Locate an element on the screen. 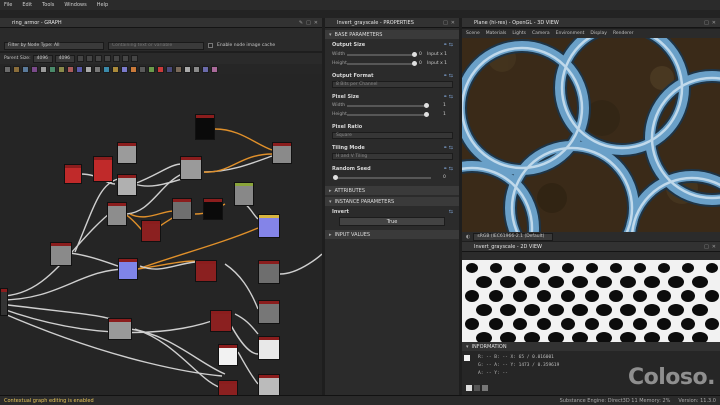 Image resolution: width=720 pixels, height=405 pixels. snap-icon is located at coordinates (134, 58).